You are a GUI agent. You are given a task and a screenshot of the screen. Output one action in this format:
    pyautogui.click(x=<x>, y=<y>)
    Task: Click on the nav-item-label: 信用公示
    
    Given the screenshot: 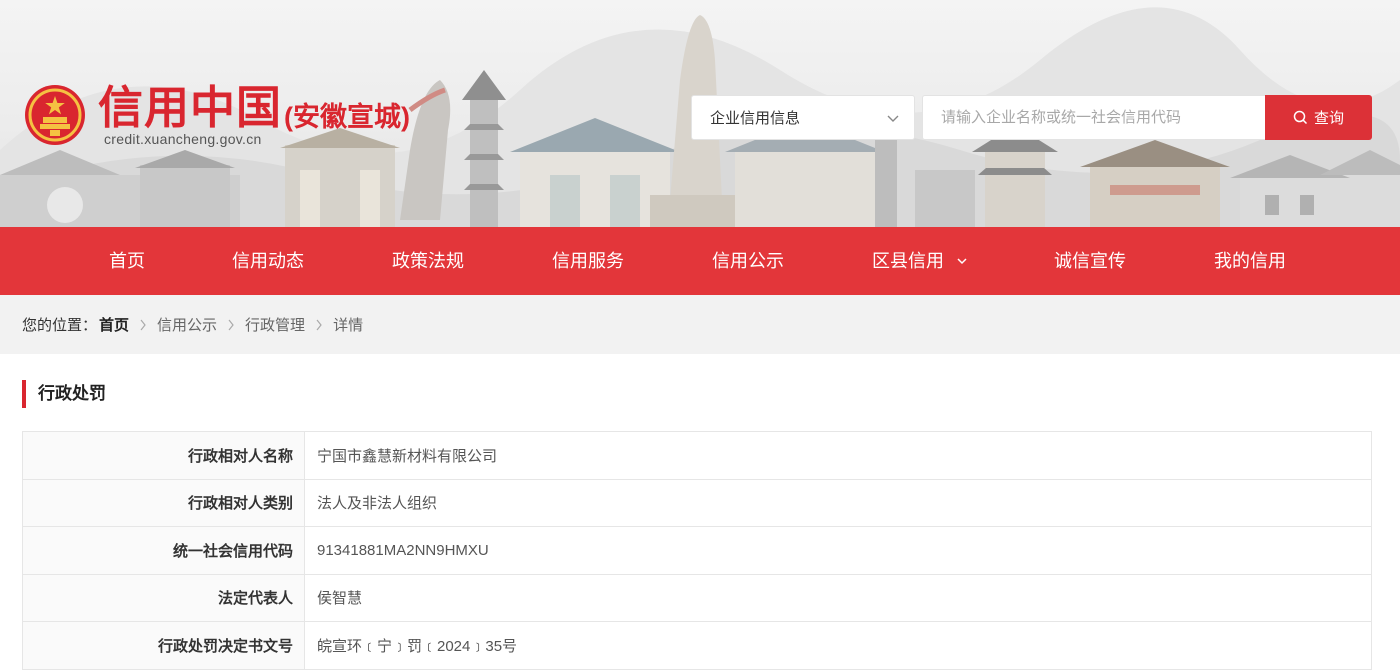 What is the action you would take?
    pyautogui.click(x=748, y=261)
    